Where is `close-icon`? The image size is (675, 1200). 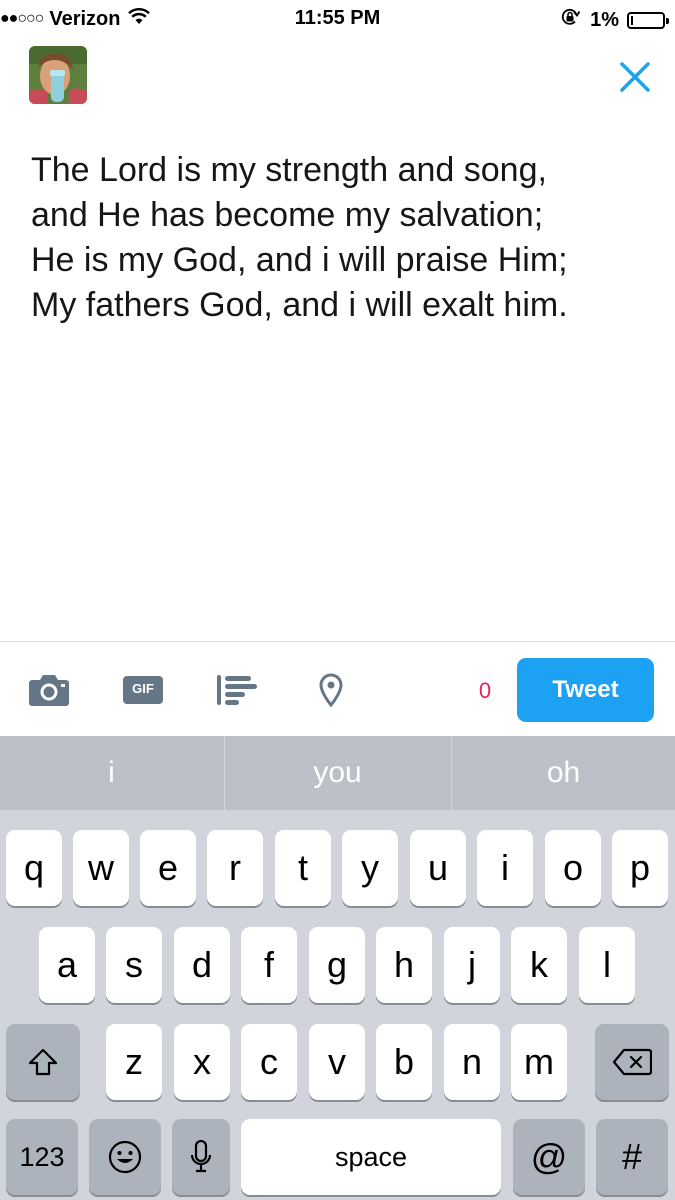
close-icon is located at coordinates (635, 77).